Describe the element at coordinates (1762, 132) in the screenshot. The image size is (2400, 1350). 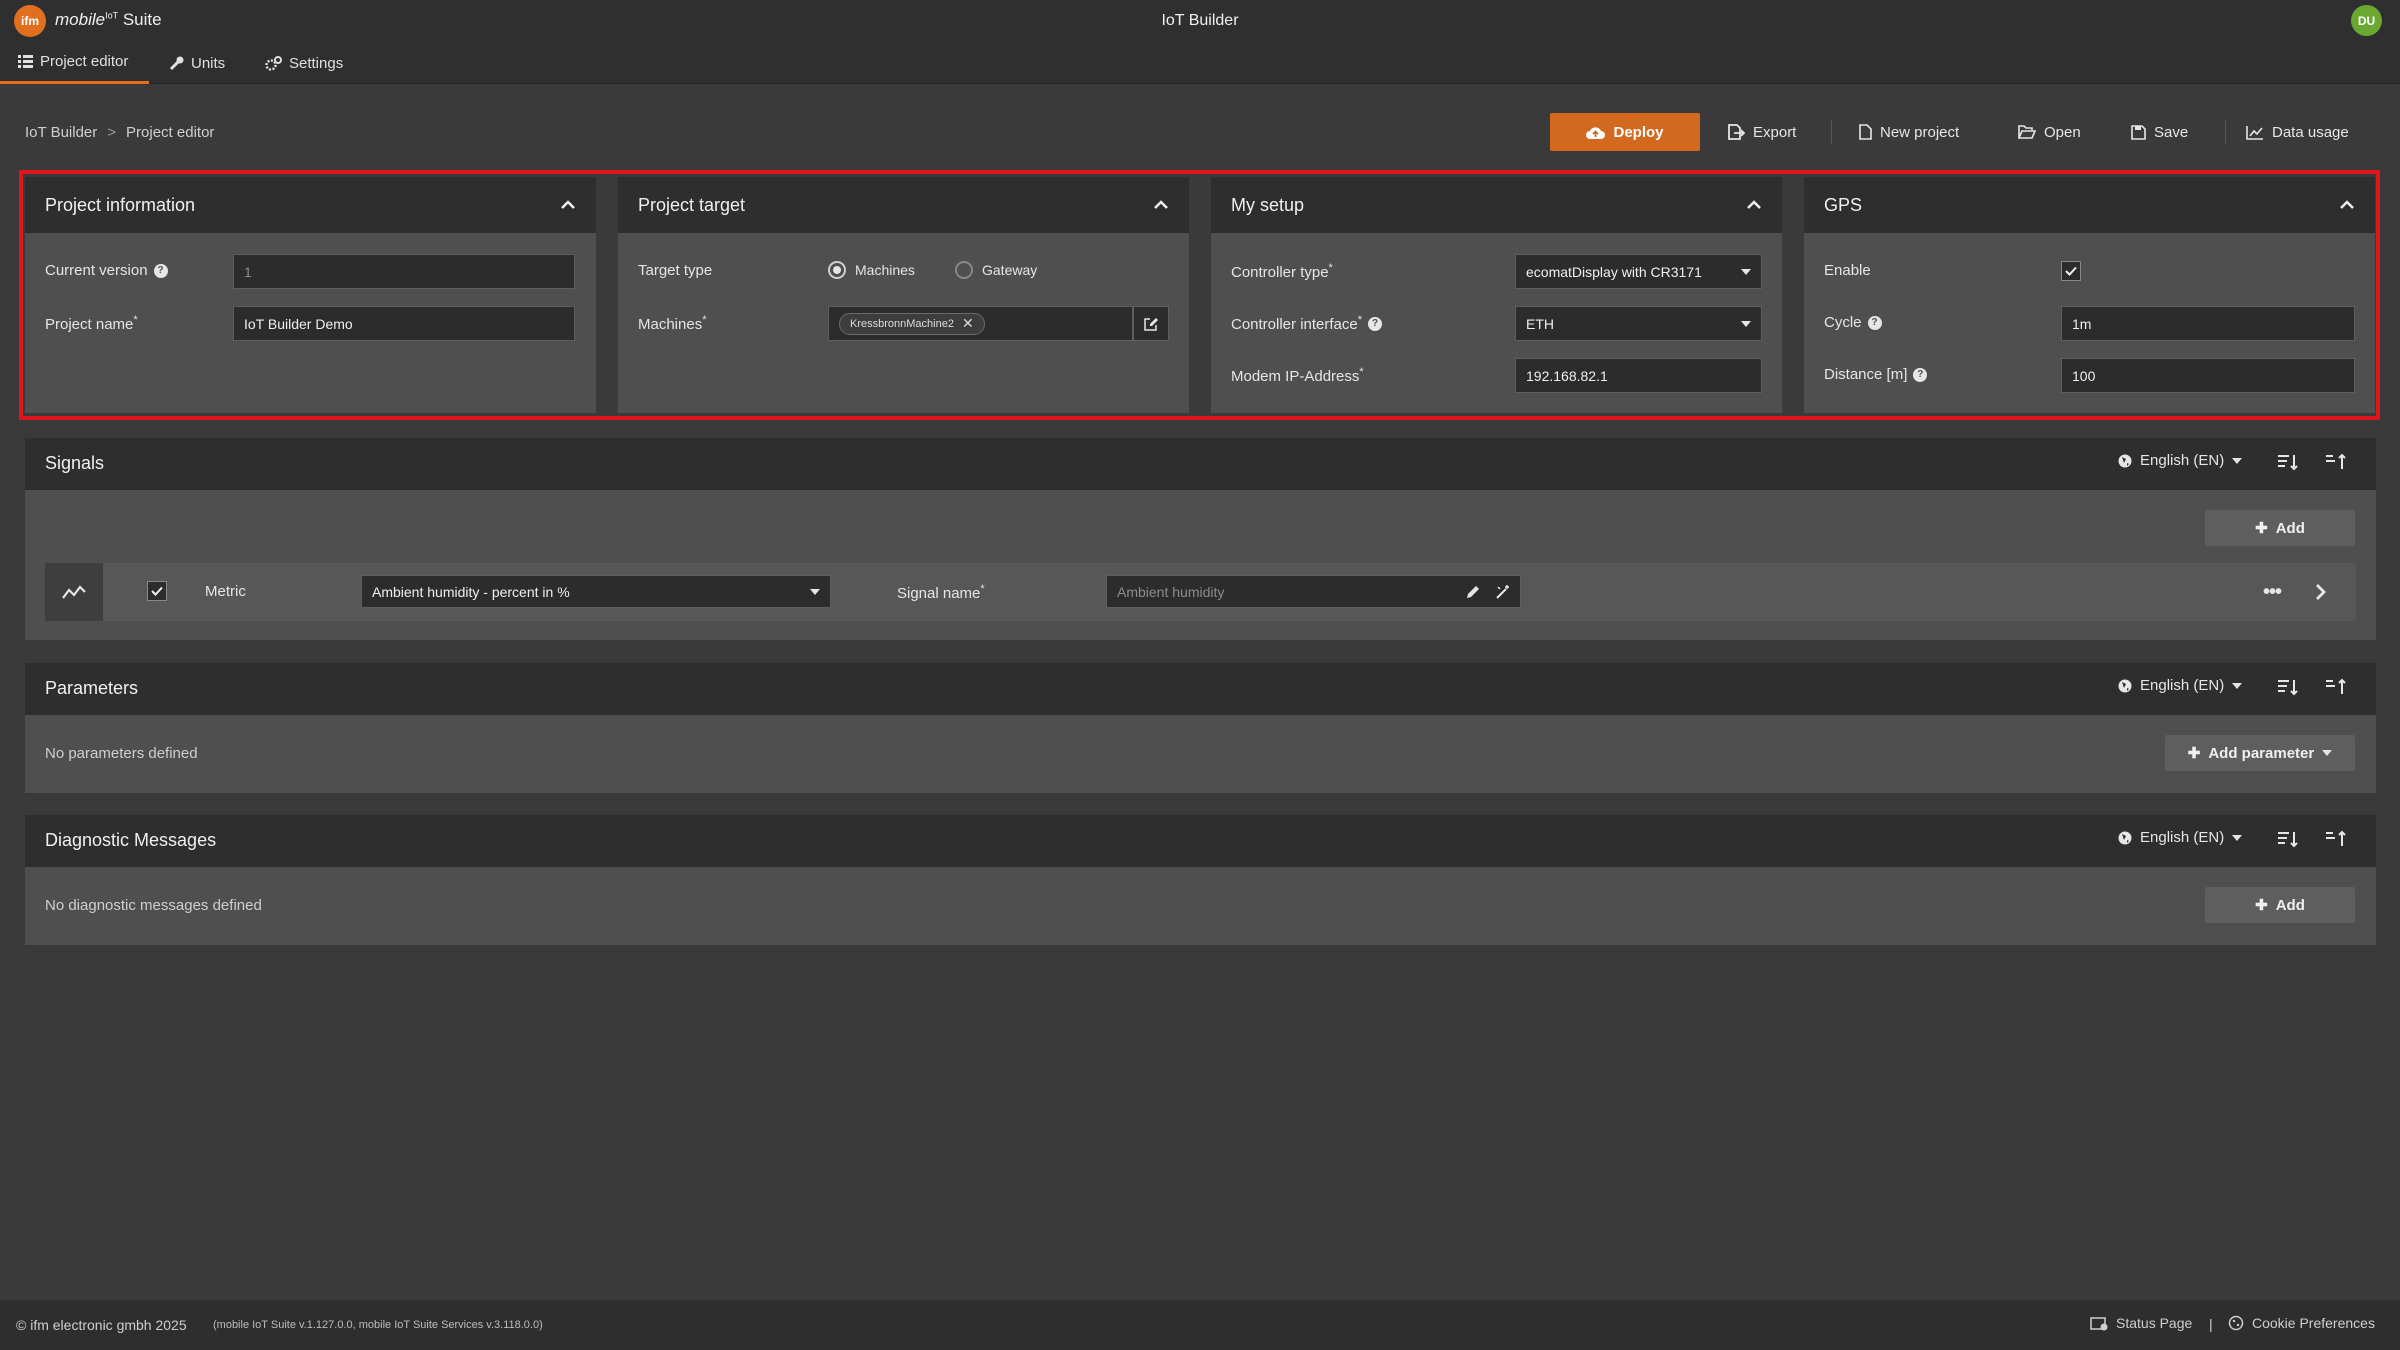
I see `export-button: Export` at that location.